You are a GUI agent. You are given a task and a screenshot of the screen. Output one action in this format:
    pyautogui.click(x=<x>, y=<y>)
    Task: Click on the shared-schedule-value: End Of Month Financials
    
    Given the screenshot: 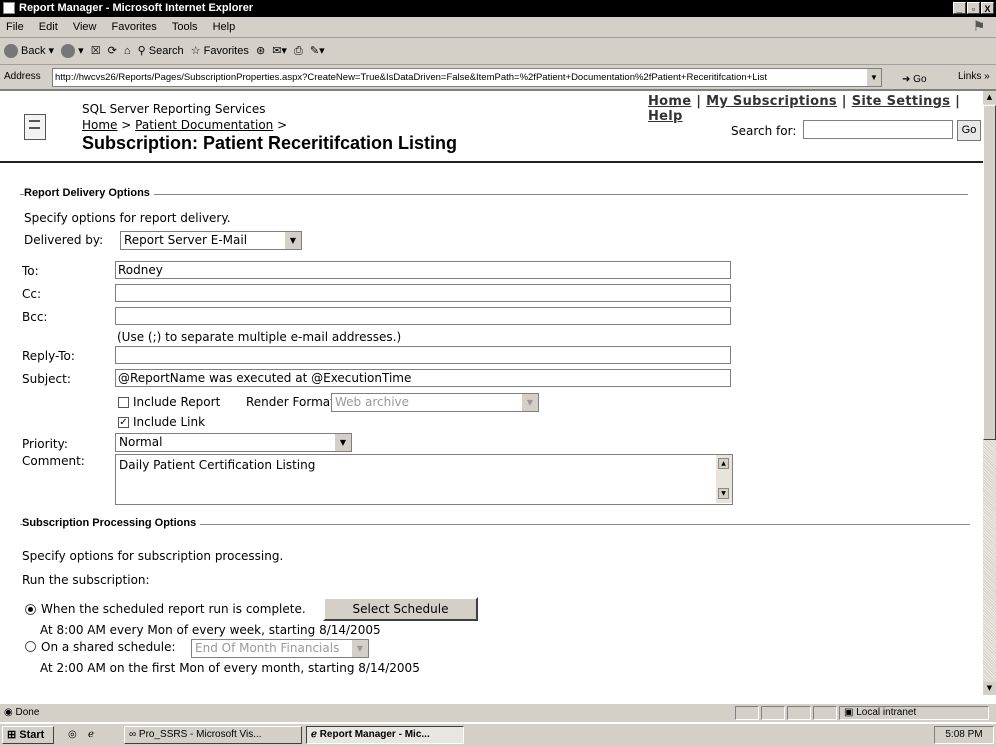 What is the action you would take?
    pyautogui.click(x=267, y=648)
    